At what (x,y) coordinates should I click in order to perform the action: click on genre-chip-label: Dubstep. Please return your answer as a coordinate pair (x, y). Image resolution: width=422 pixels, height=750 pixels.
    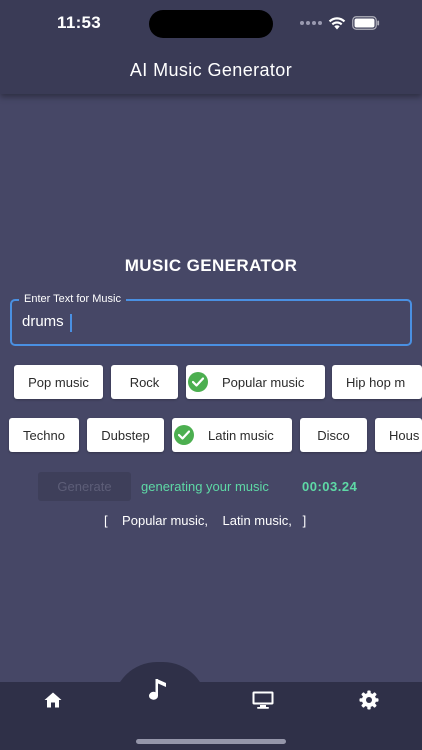
    Looking at the image, I should click on (125, 435).